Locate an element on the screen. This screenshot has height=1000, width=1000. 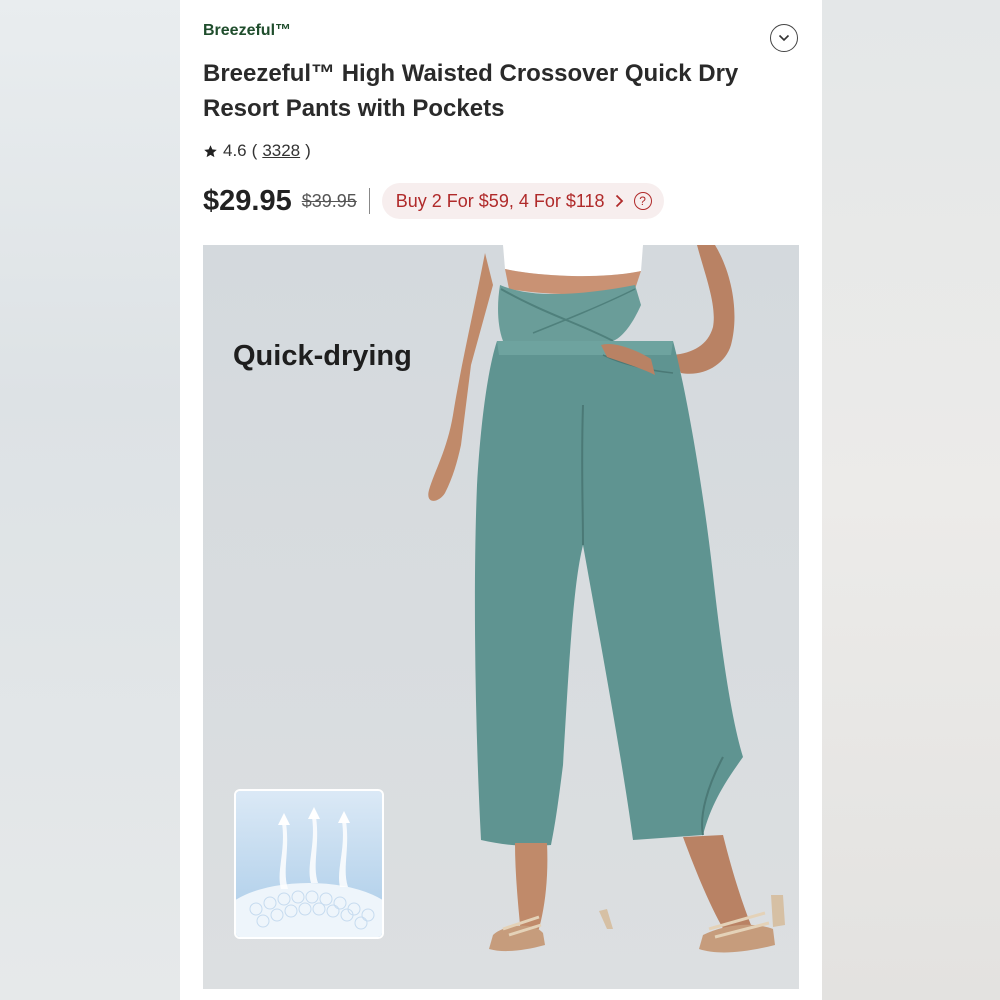
brand-name: Breezeful™ is located at coordinates (247, 31).